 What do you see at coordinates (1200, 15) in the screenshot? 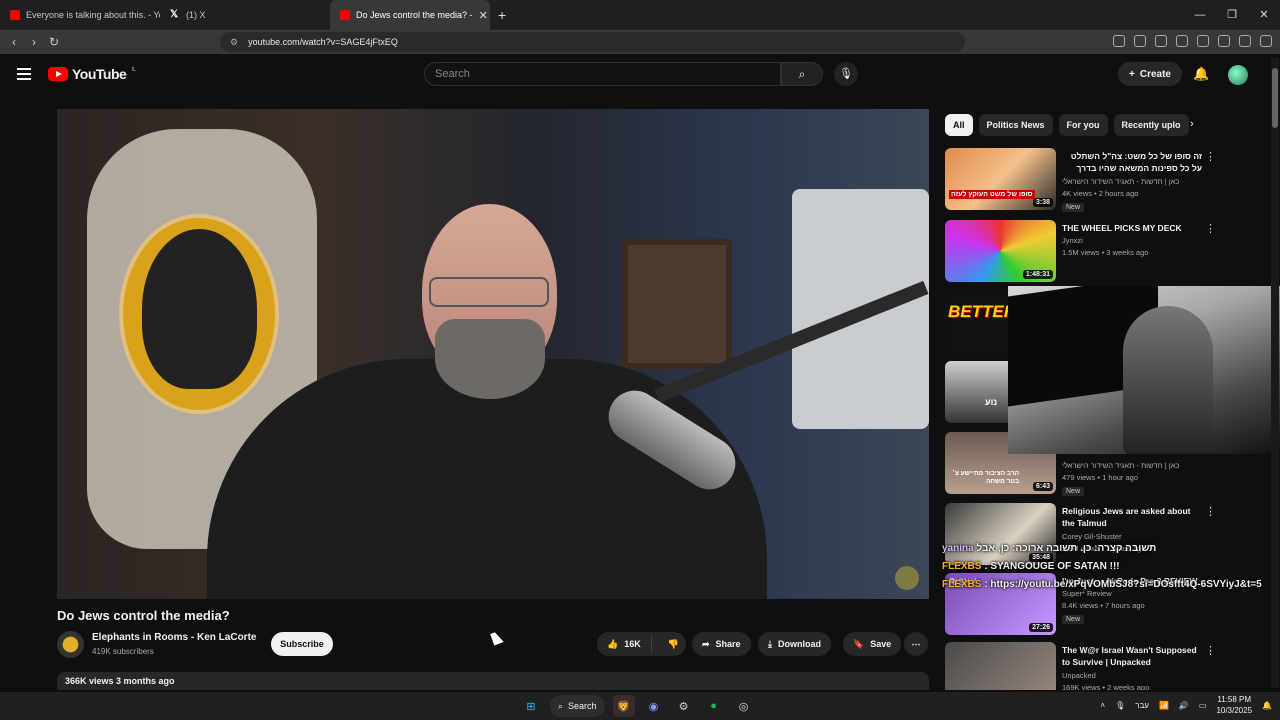
I see `minimize-icon: —` at bounding box center [1200, 15].